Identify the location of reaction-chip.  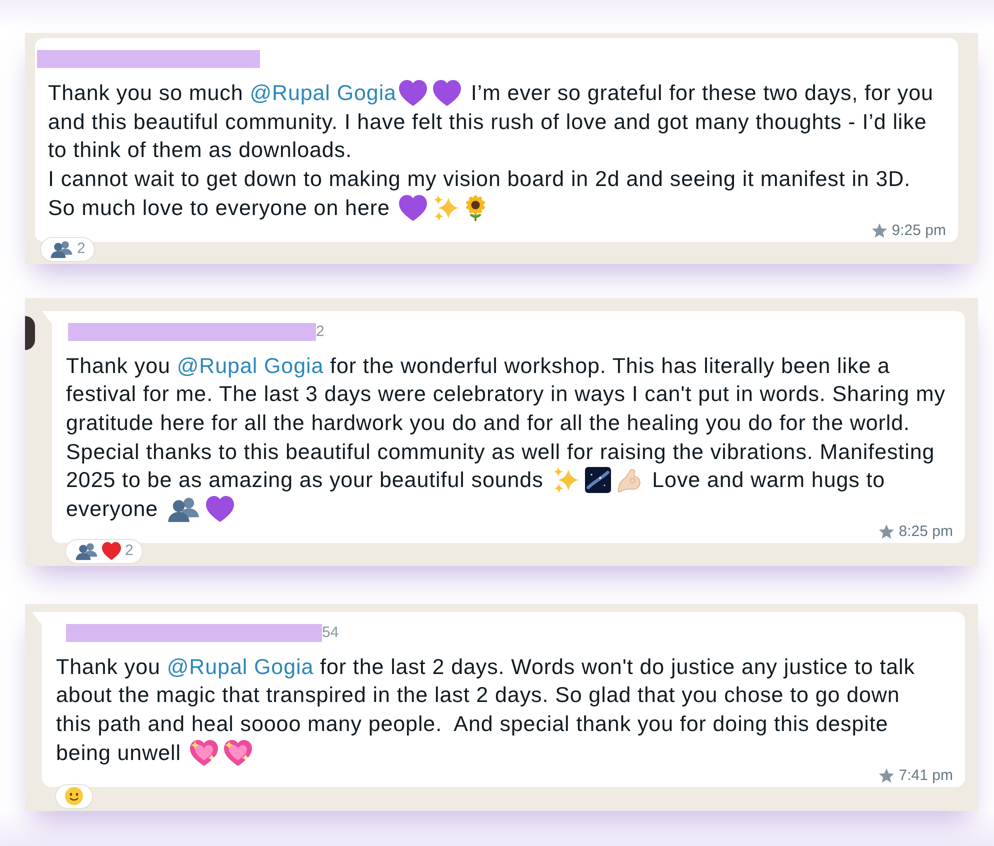
(74, 796).